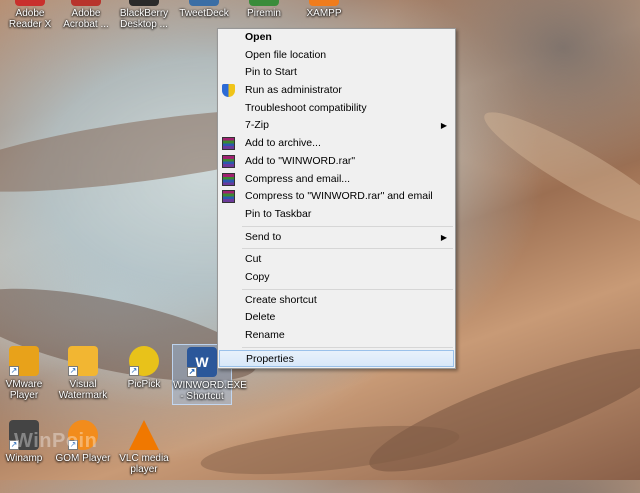 Image resolution: width=640 pixels, height=493 pixels. What do you see at coordinates (336, 126) in the screenshot?
I see `menu-item-7zip: 7-Zip ▶` at bounding box center [336, 126].